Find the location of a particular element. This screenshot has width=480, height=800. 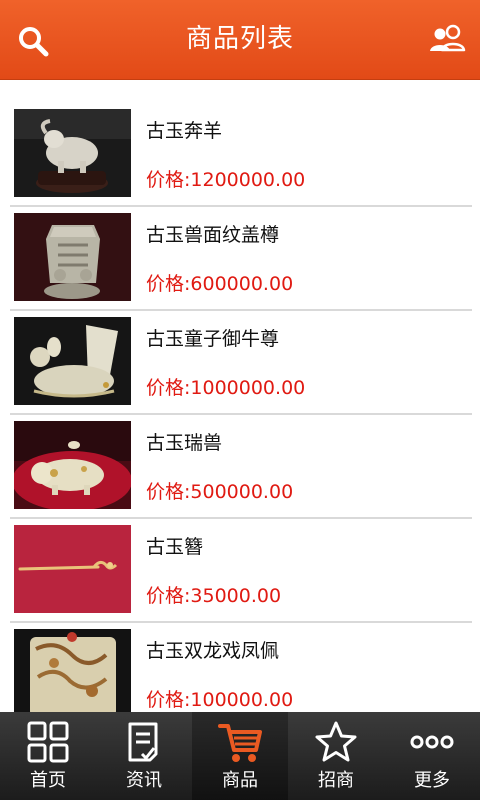

product-image-jade-beast is located at coordinates (72, 465).